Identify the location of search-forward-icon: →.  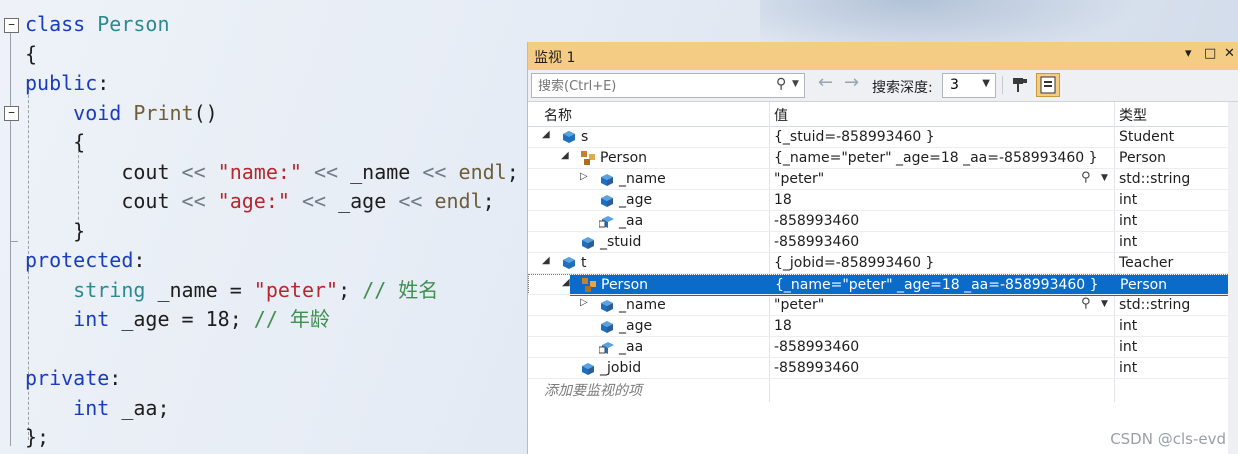
(851, 82).